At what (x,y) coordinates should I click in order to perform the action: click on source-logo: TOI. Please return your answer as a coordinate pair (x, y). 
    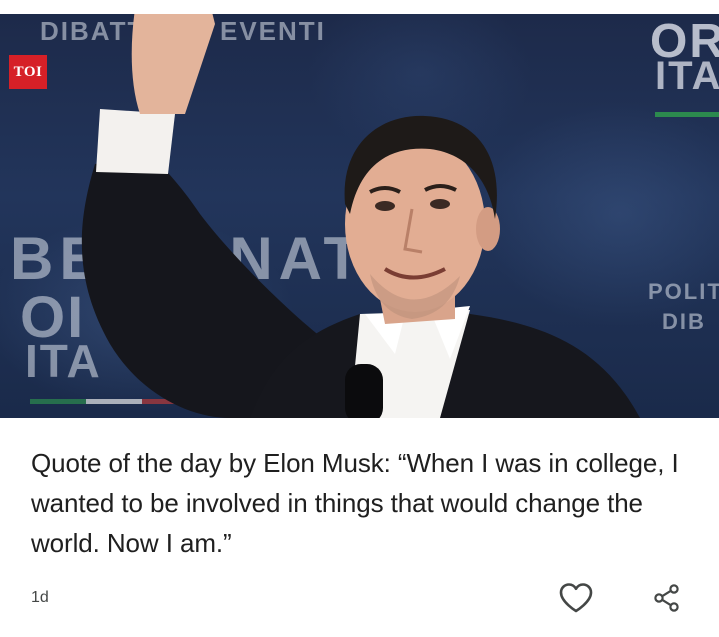
    Looking at the image, I should click on (28, 72).